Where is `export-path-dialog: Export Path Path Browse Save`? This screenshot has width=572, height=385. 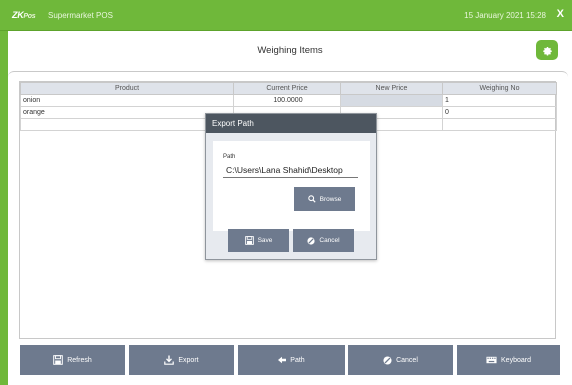 export-path-dialog: Export Path Path Browse Save is located at coordinates (291, 186).